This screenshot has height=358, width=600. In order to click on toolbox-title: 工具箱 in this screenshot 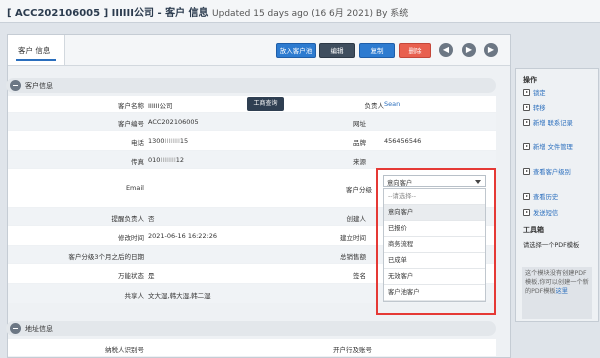, I will do `click(533, 230)`.